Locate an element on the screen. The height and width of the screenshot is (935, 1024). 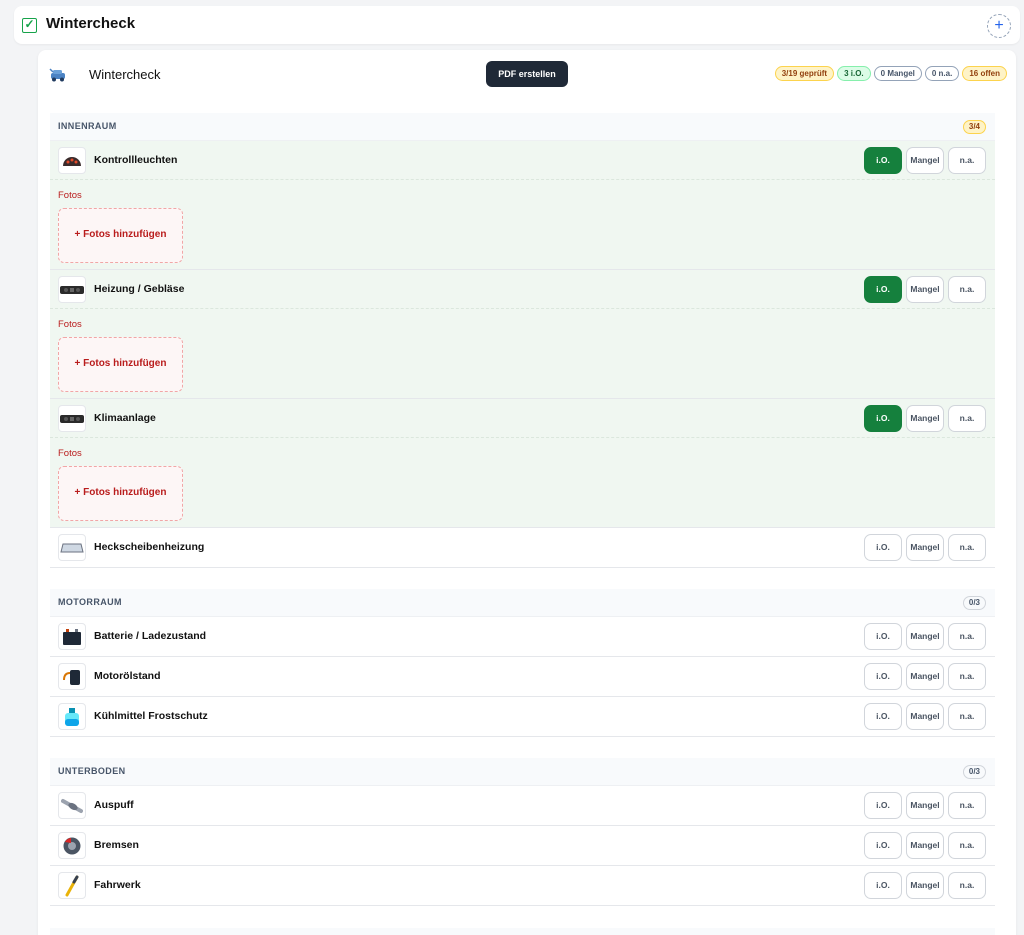
item-name: Auspuff is located at coordinates (114, 805).